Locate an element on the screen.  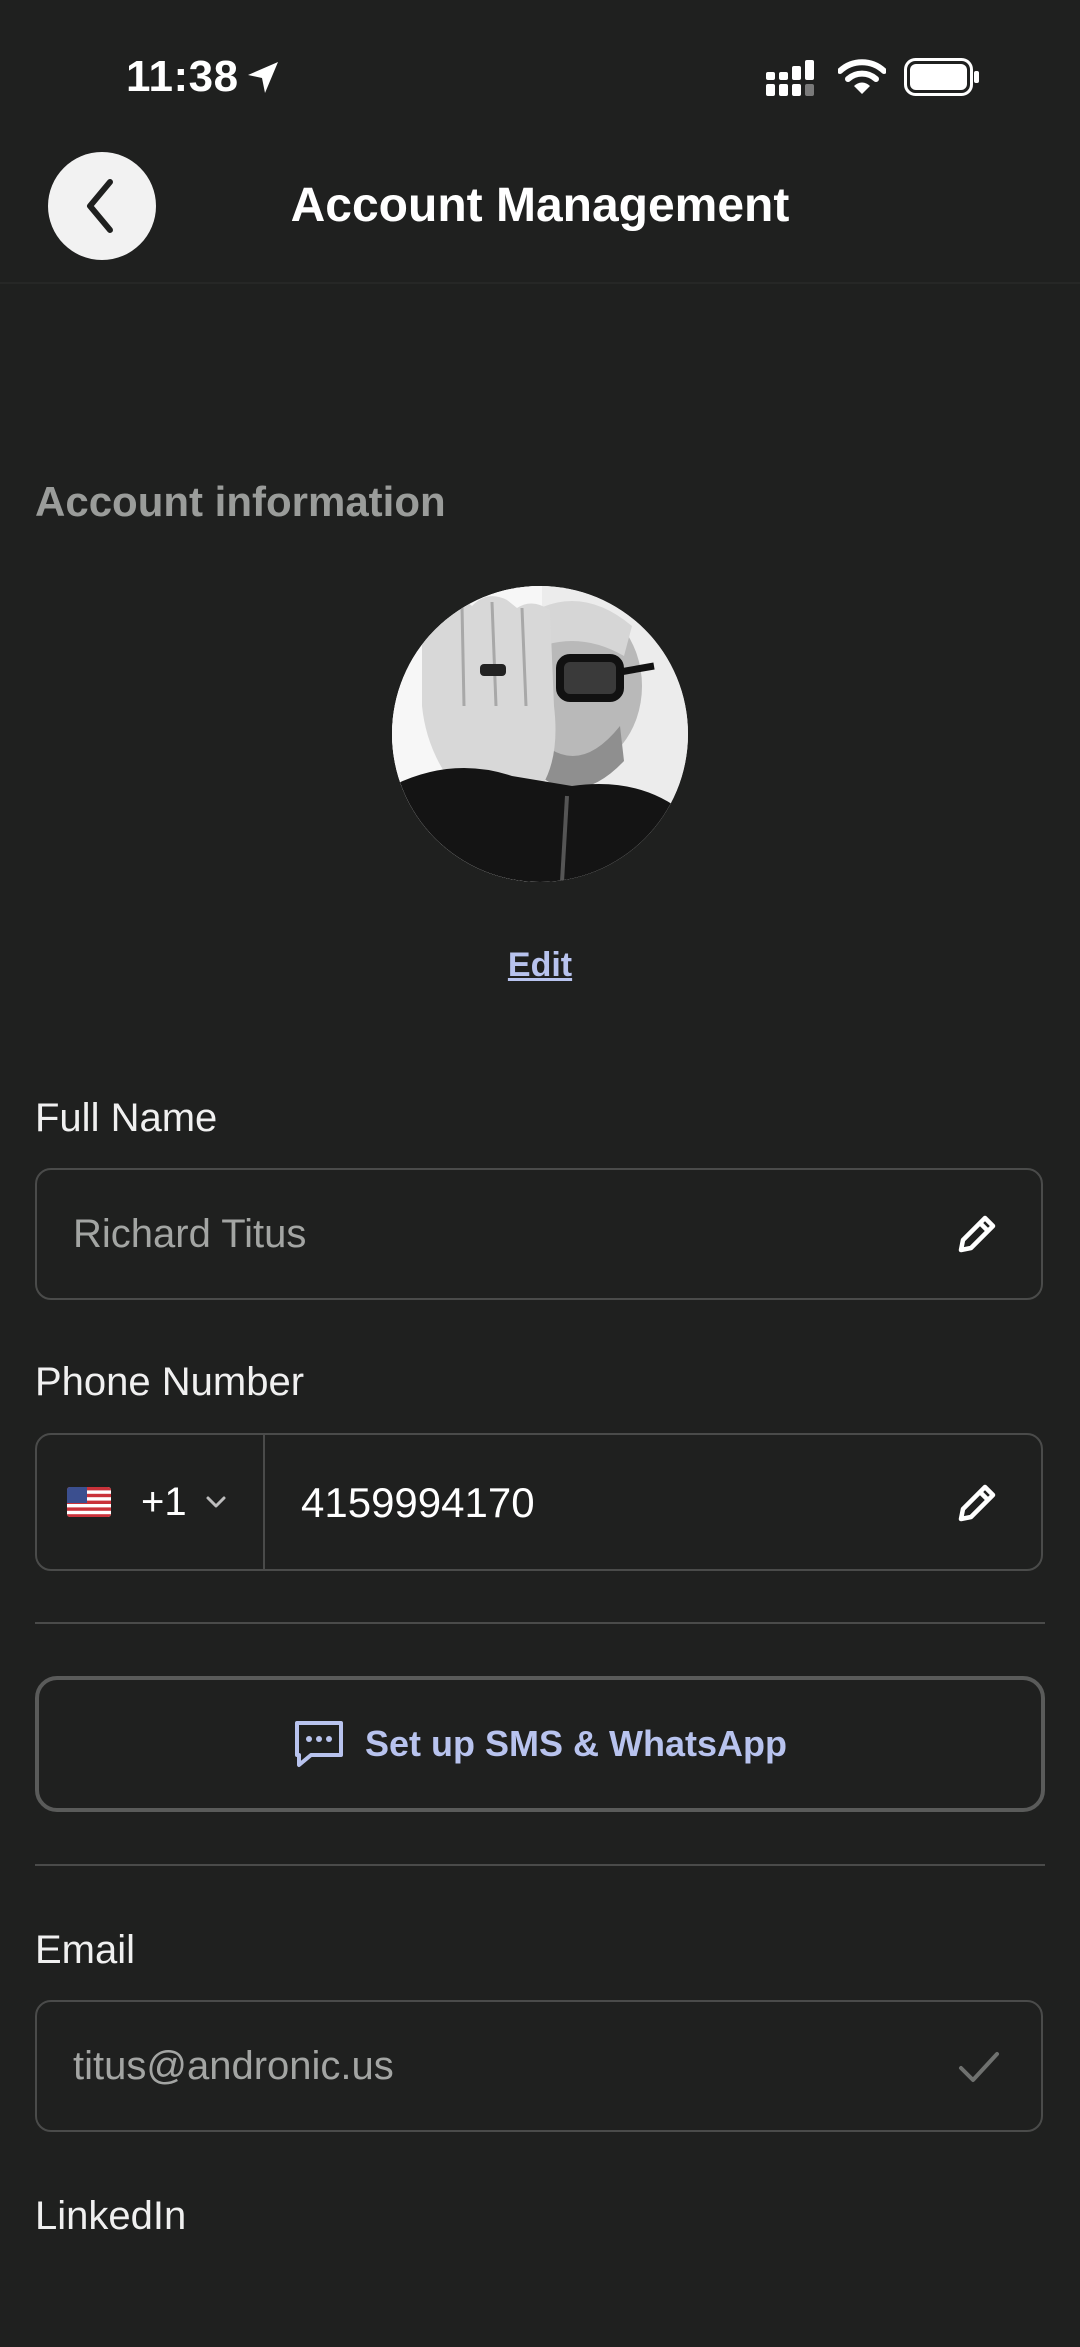
section-heading: Account information is located at coordinates (240, 501).